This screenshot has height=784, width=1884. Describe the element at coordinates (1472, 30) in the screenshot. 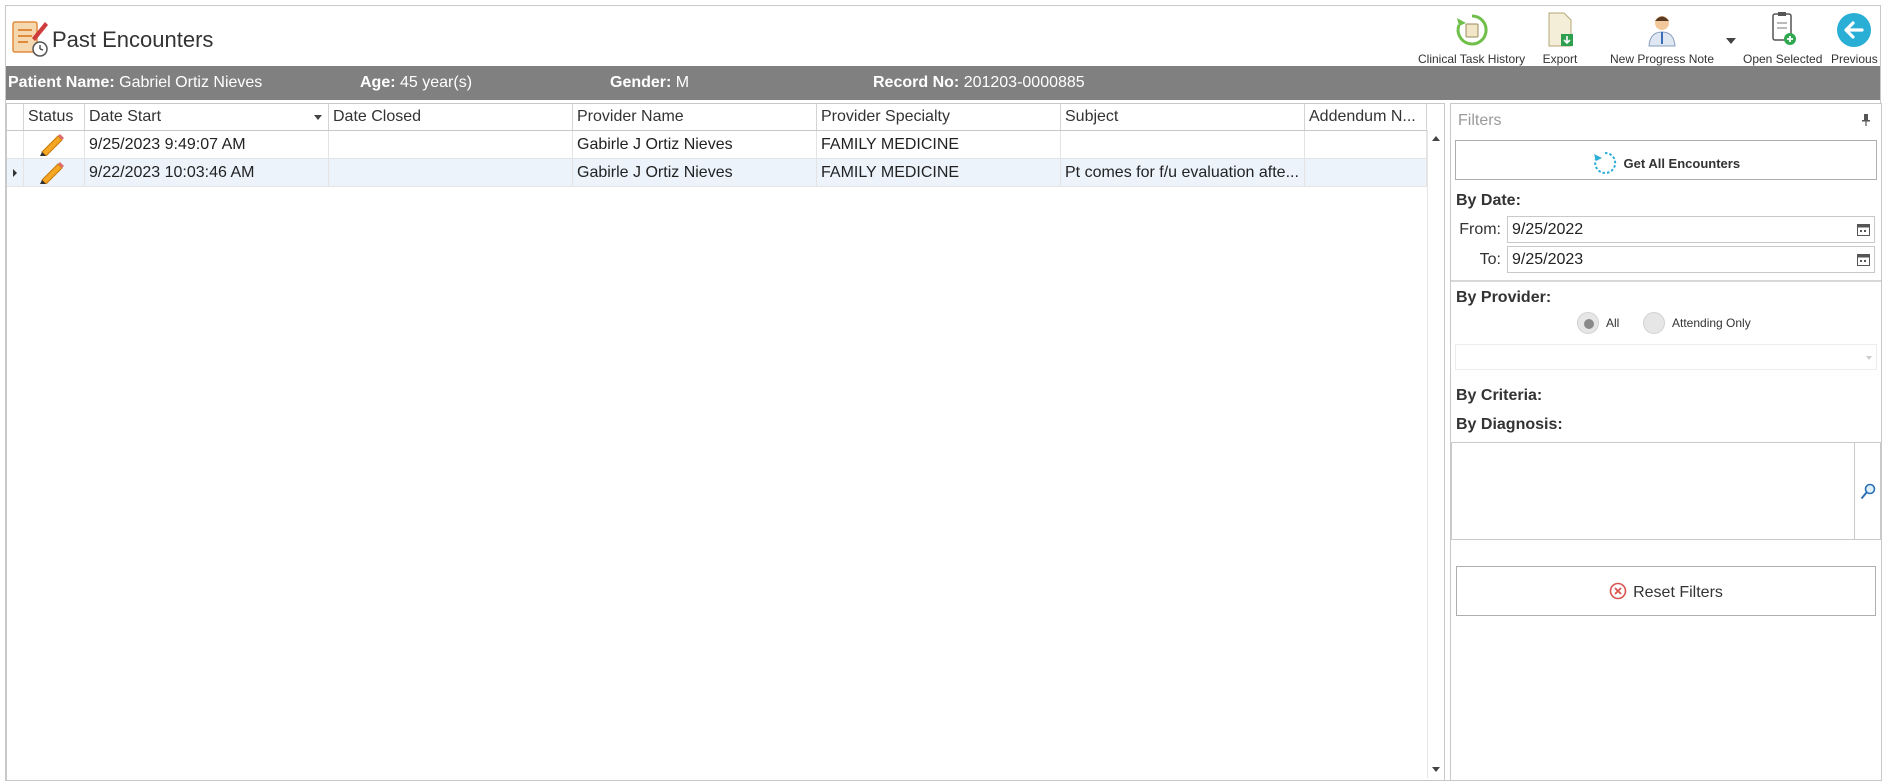

I see `refresh-history-icon` at that location.